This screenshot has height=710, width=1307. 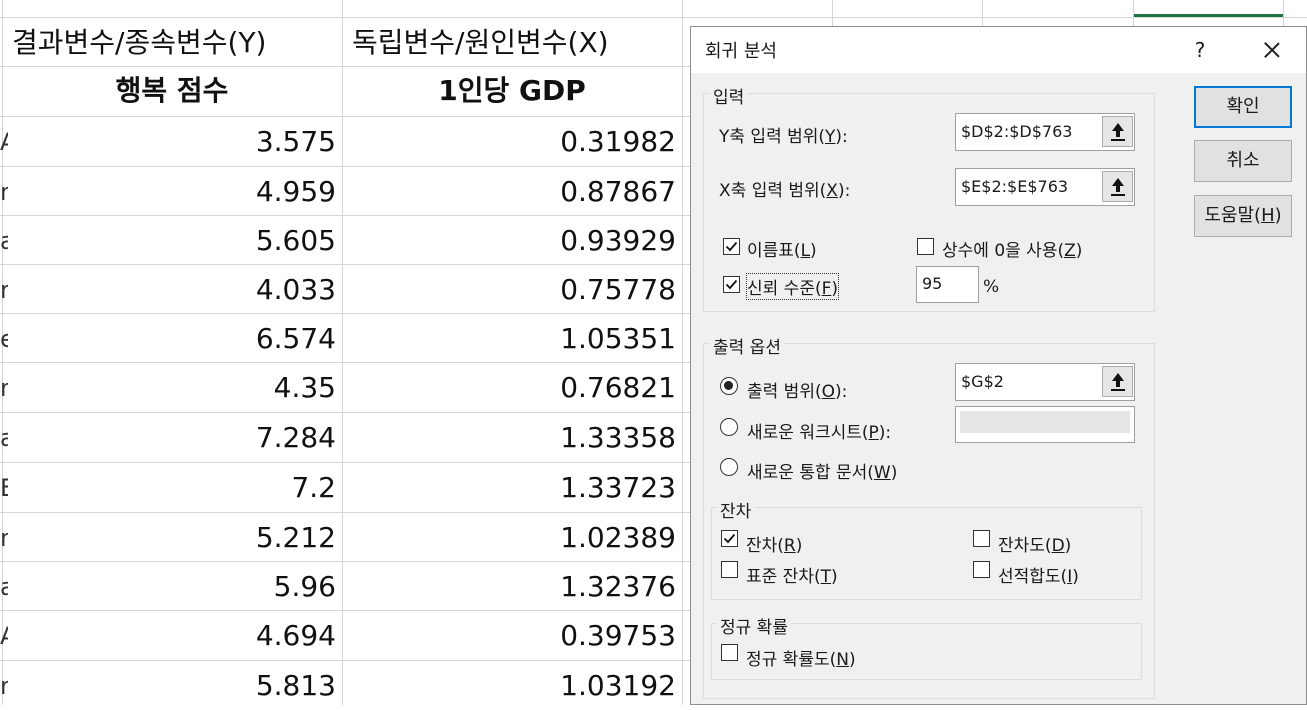 I want to click on x-range-collapse-button, so click(x=1117, y=186).